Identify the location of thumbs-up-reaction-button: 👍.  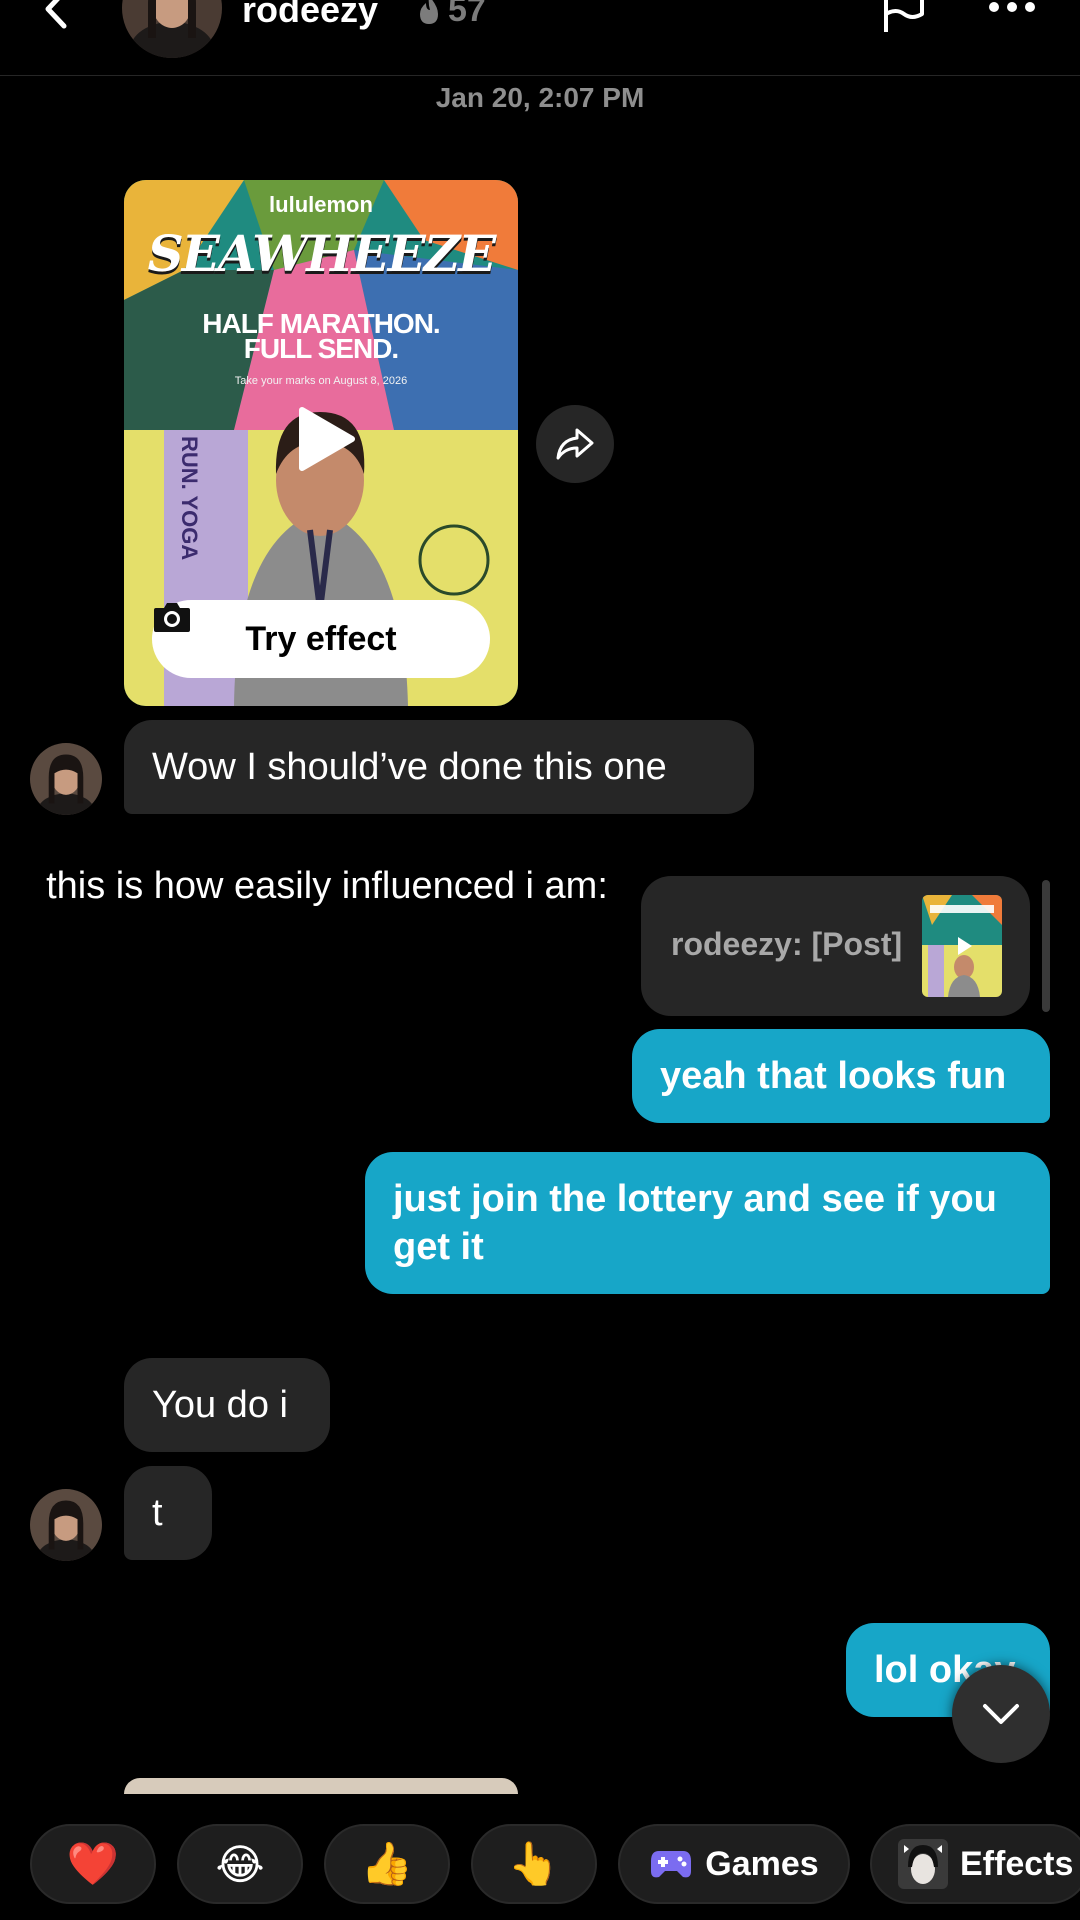
(387, 1864).